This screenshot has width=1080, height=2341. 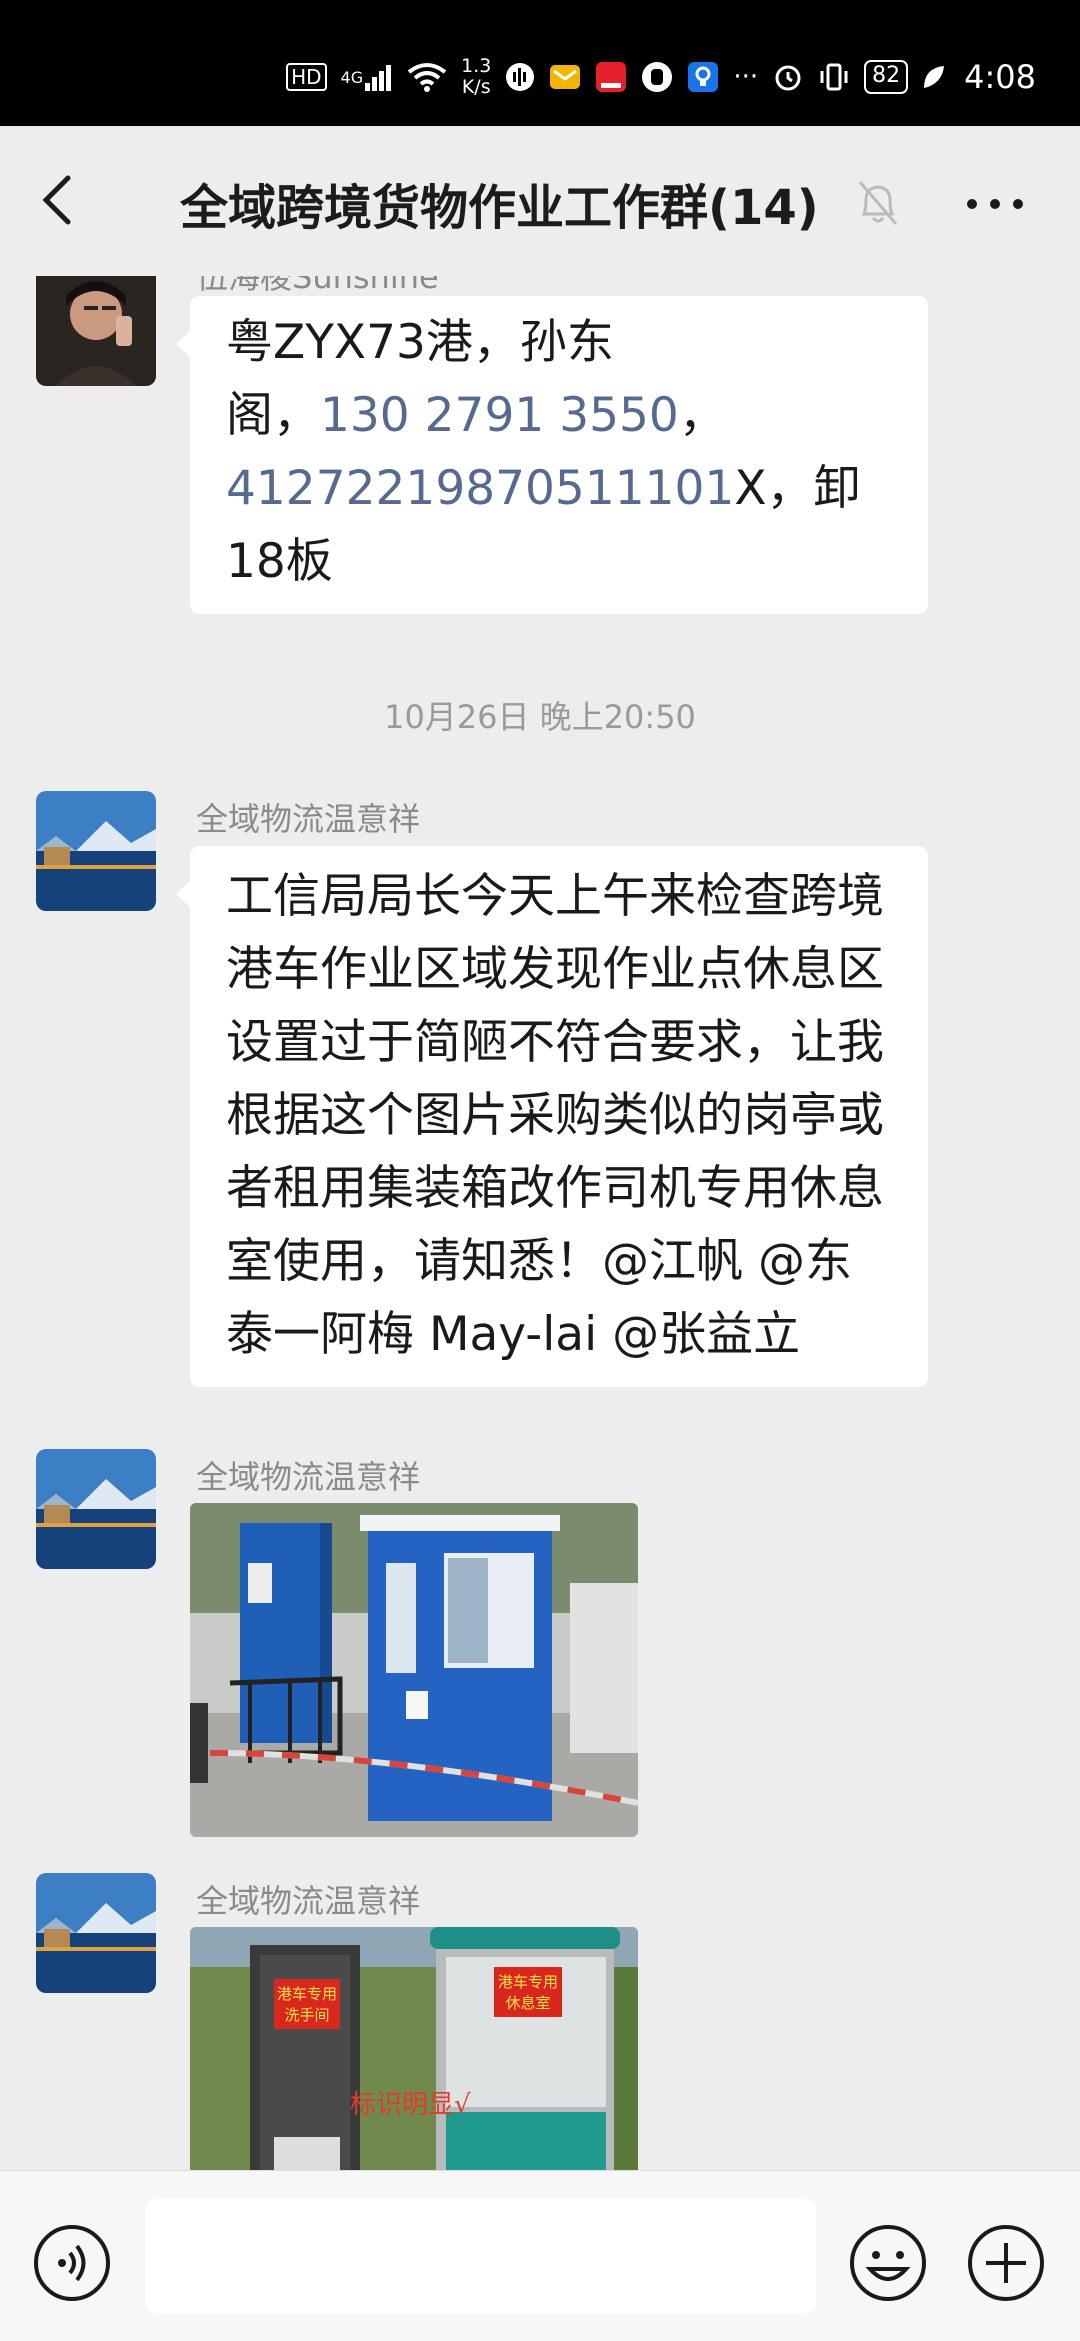 I want to click on alarm-icon, so click(x=788, y=77).